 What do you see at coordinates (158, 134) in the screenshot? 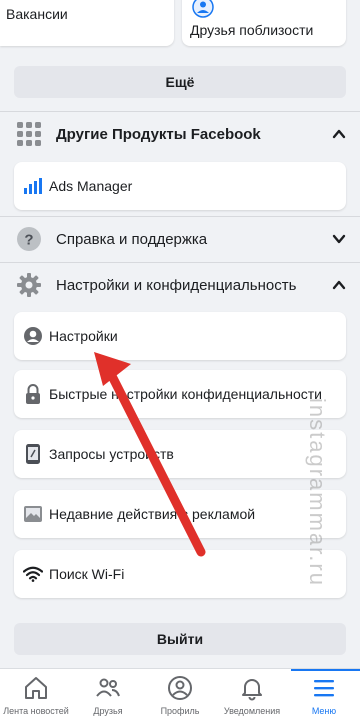
I see `section-title: Другие Продукты Facebook` at bounding box center [158, 134].